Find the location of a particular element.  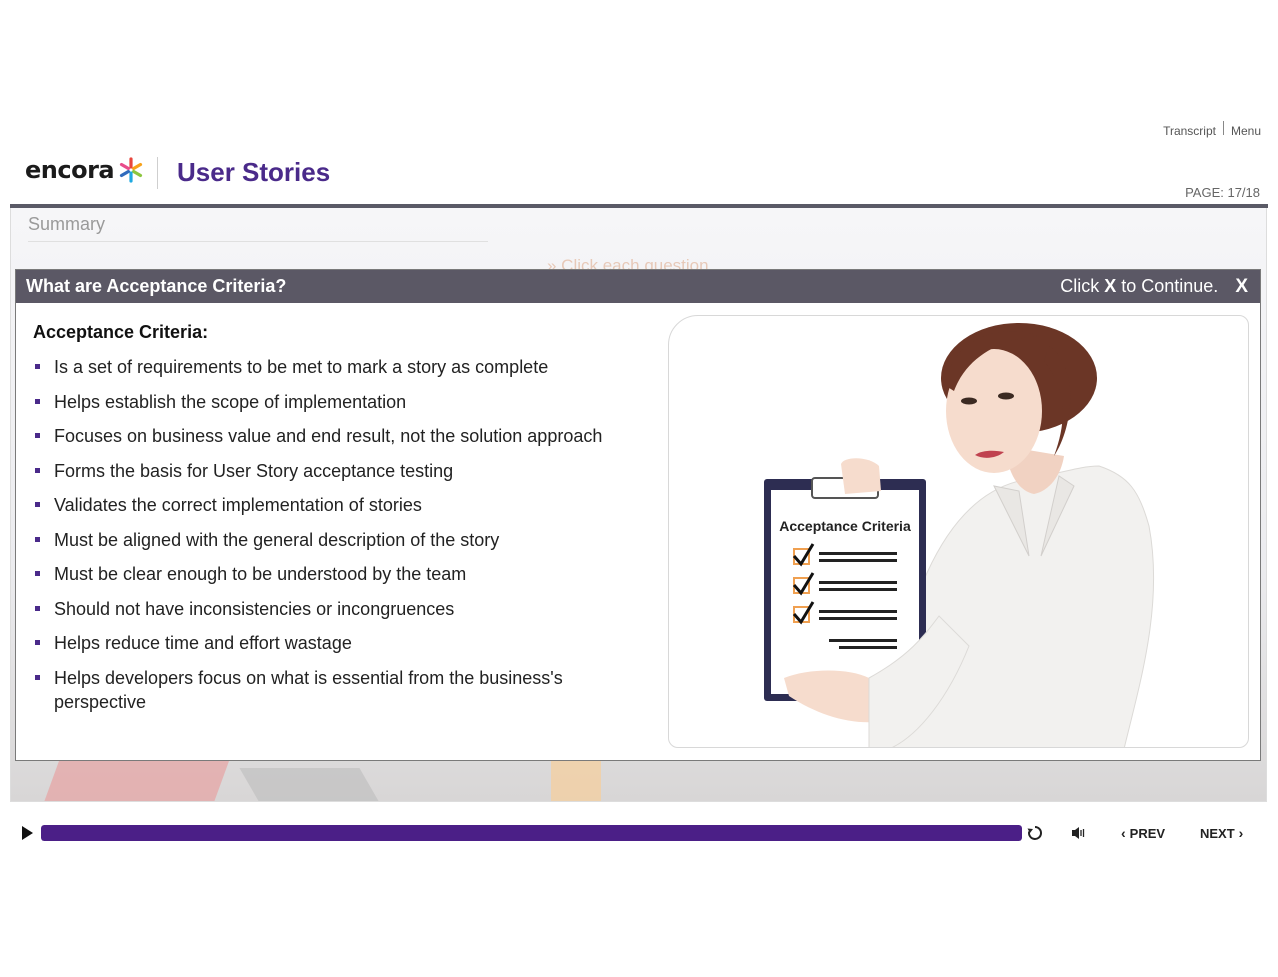

top-links: Transcript Menu is located at coordinates (1212, 129).